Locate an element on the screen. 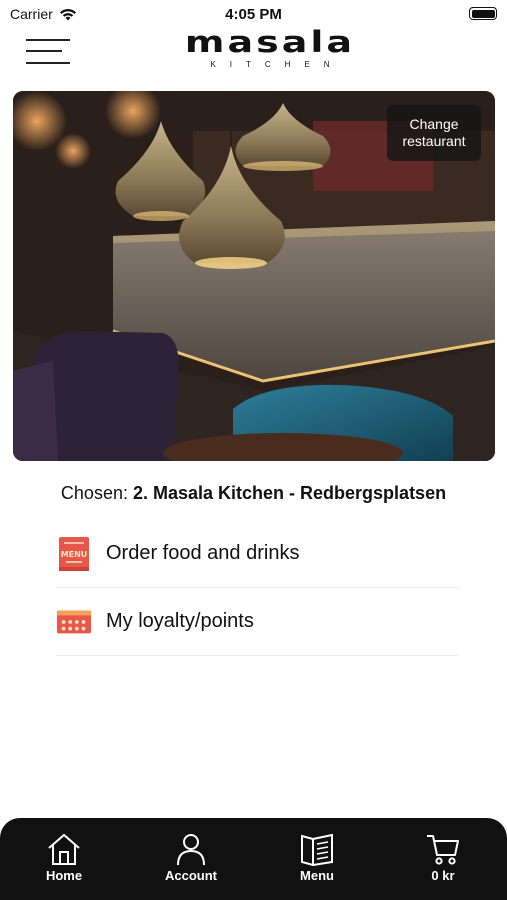  chosen-prefix: Chosen: is located at coordinates (94, 493).